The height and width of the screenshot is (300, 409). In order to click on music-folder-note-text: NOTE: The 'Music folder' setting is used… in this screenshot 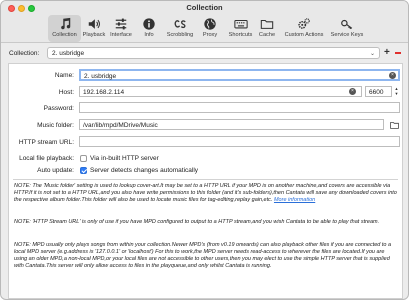, I will do `click(205, 193)`.